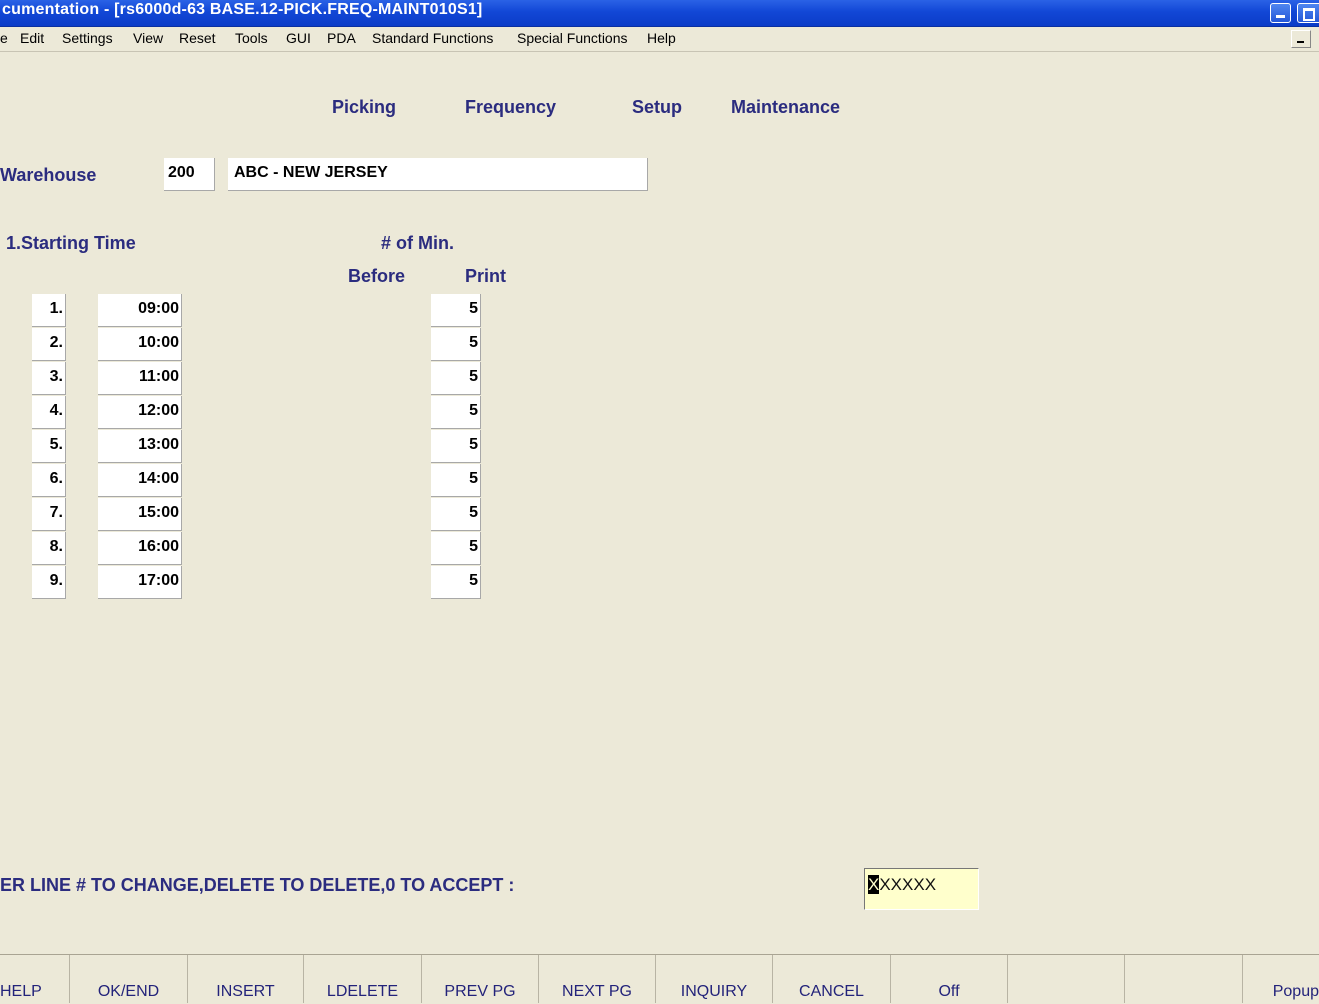 The width and height of the screenshot is (1319, 1004). Describe the element at coordinates (35, 979) in the screenshot. I see `help-key-button: HELP` at that location.